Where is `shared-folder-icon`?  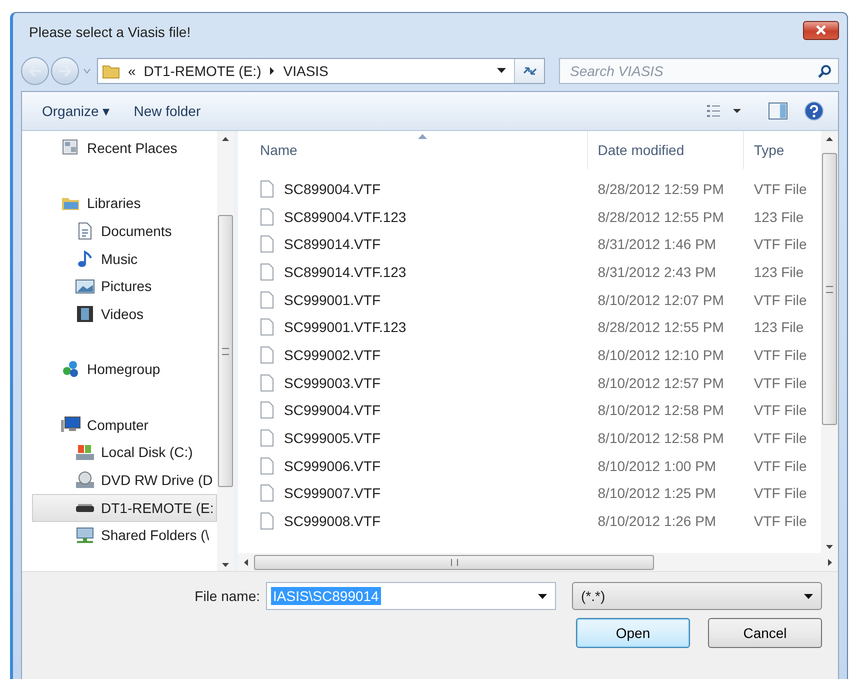 shared-folder-icon is located at coordinates (85, 535).